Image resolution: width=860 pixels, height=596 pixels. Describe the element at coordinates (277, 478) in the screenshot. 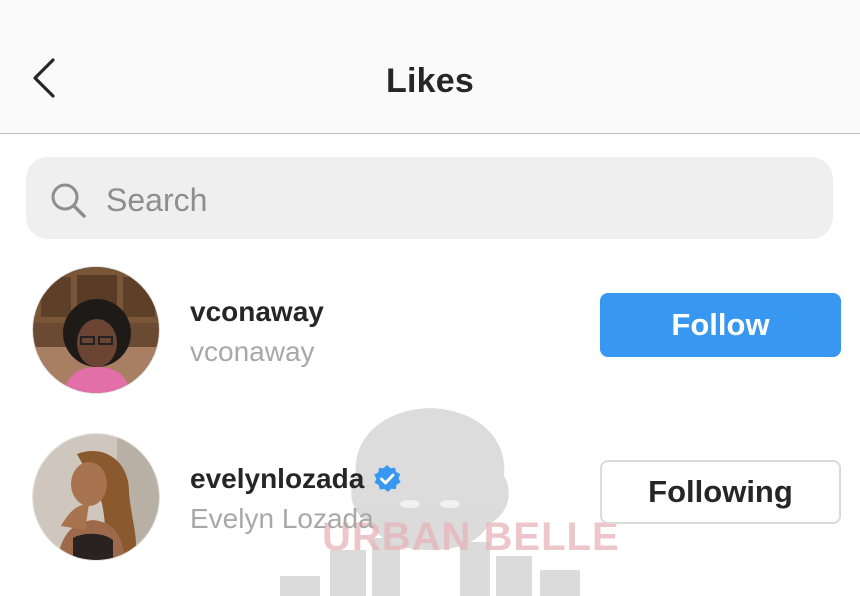

I see `username-label: evelynlozada` at that location.